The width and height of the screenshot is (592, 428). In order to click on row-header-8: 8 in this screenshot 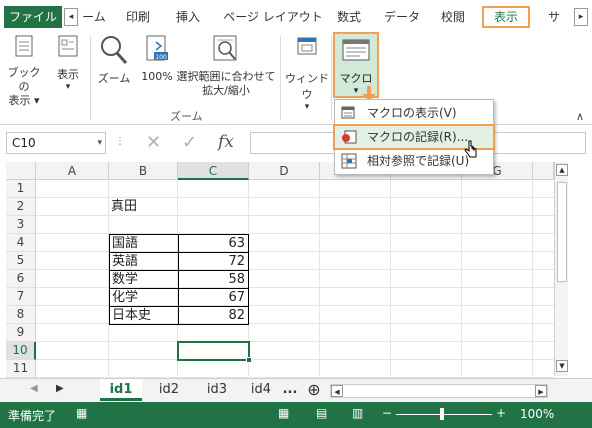, I will do `click(21, 315)`.